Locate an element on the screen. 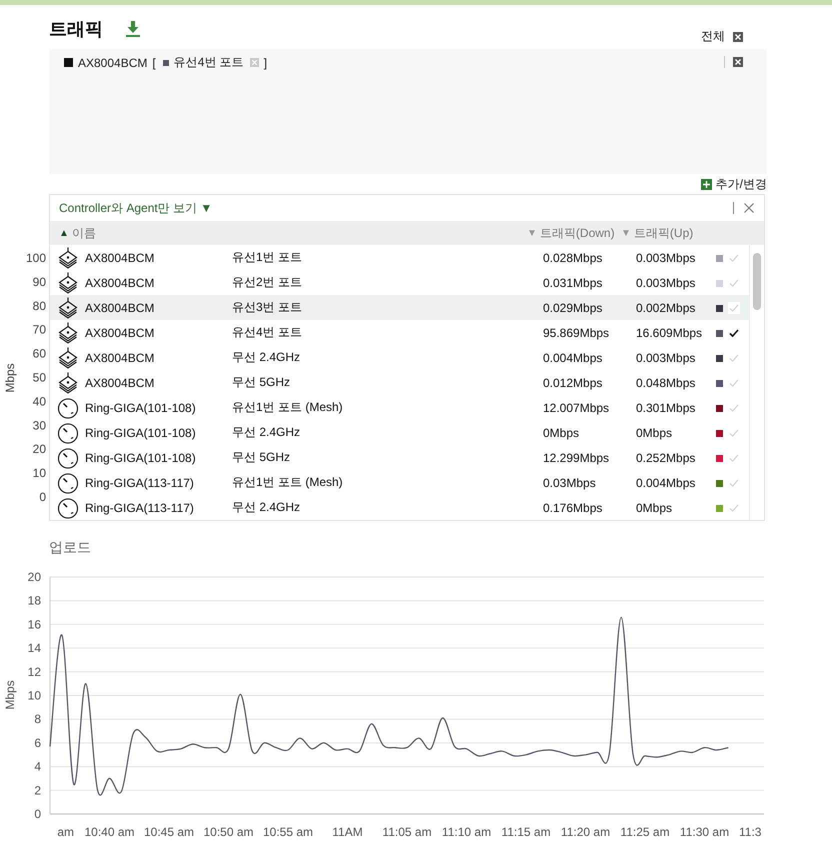  remove-icon is located at coordinates (254, 62).